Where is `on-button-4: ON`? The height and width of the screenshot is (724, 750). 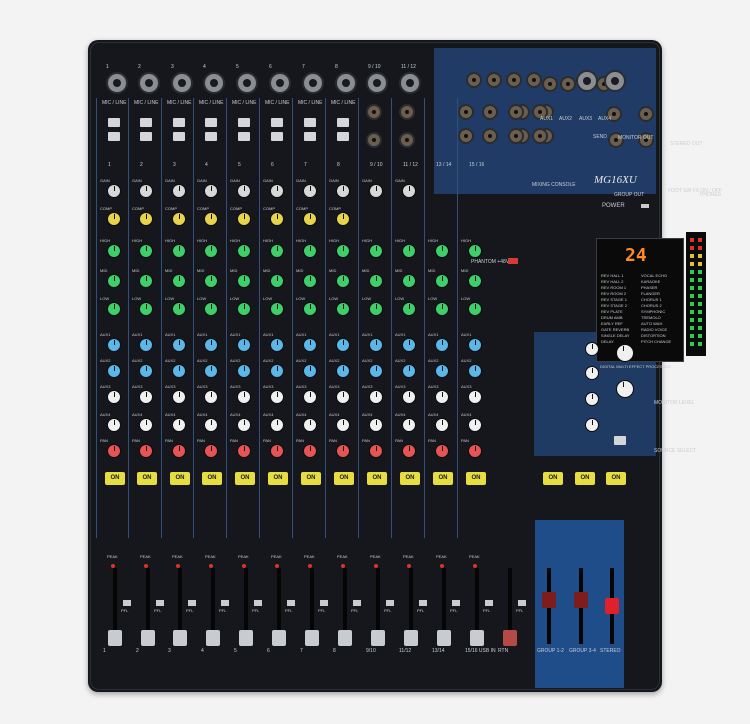 on-button-4: ON is located at coordinates (212, 478).